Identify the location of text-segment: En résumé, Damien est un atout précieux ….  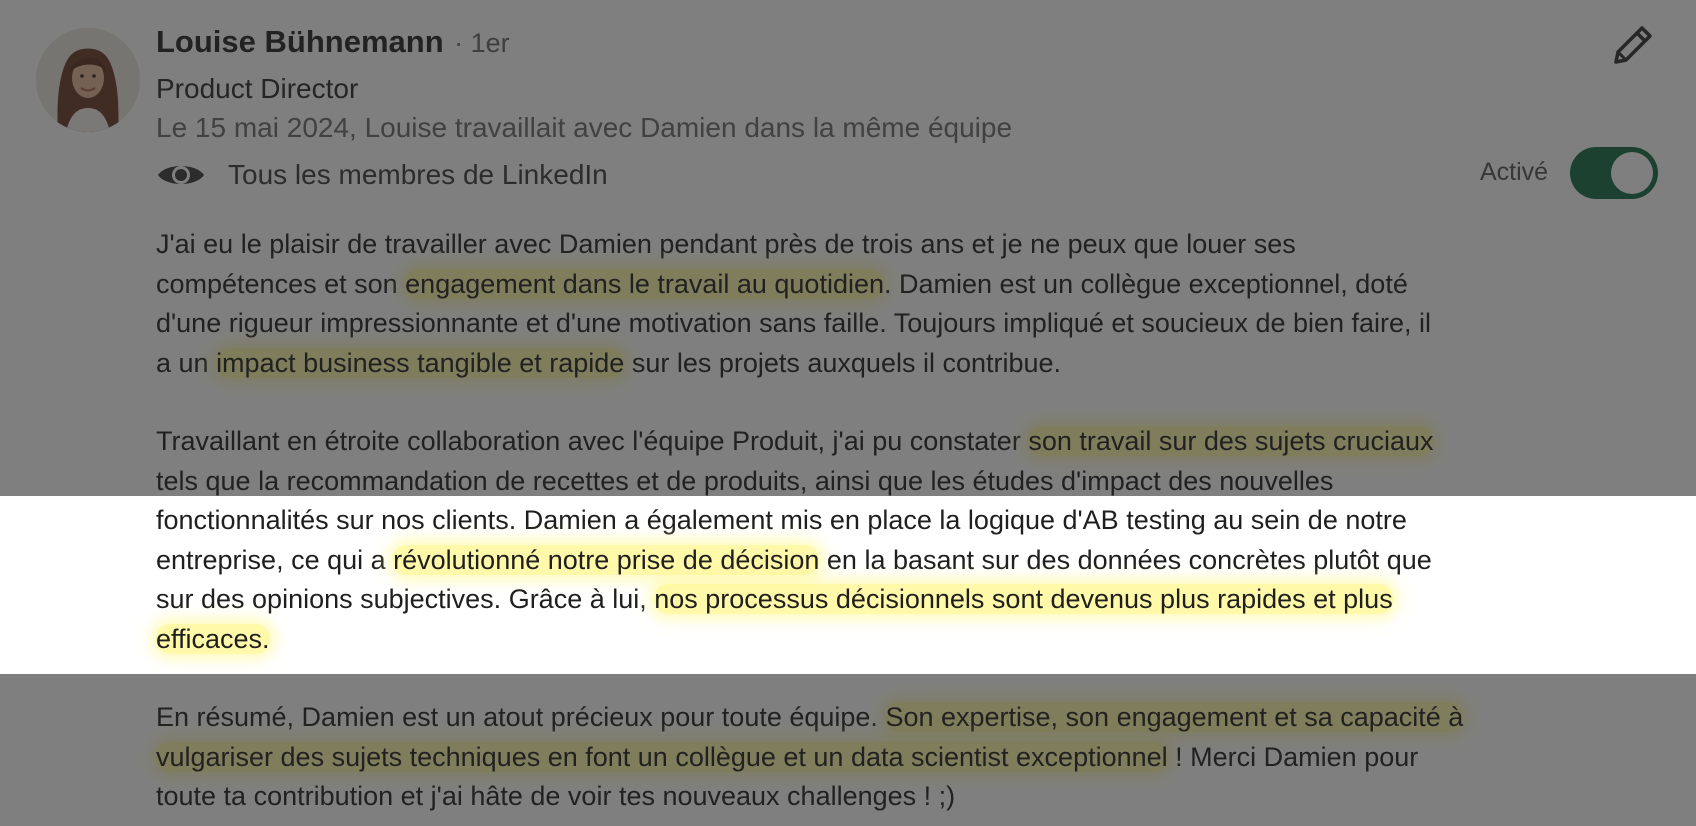
(521, 717).